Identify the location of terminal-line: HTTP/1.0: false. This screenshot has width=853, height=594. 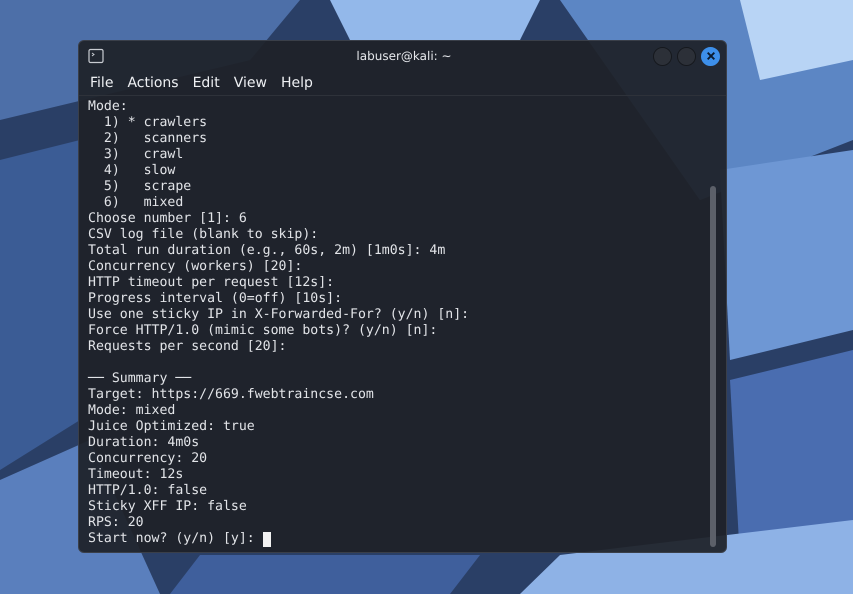
(148, 491).